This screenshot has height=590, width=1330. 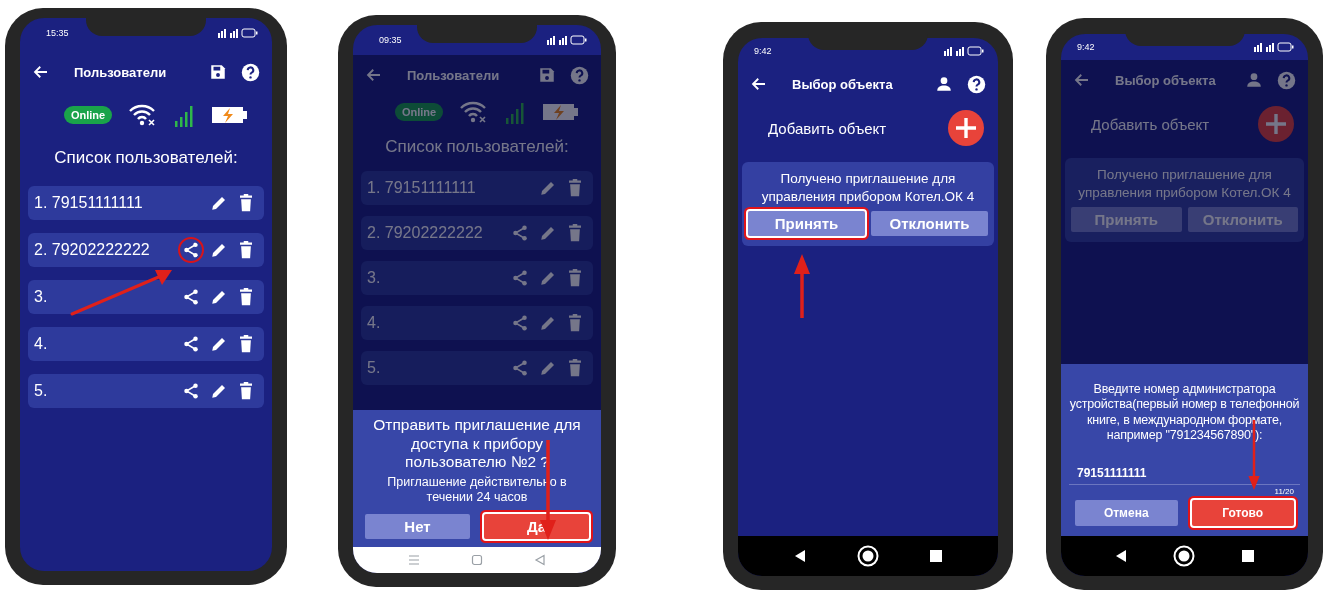 I want to click on pointer-arrow, so click(x=802, y=286).